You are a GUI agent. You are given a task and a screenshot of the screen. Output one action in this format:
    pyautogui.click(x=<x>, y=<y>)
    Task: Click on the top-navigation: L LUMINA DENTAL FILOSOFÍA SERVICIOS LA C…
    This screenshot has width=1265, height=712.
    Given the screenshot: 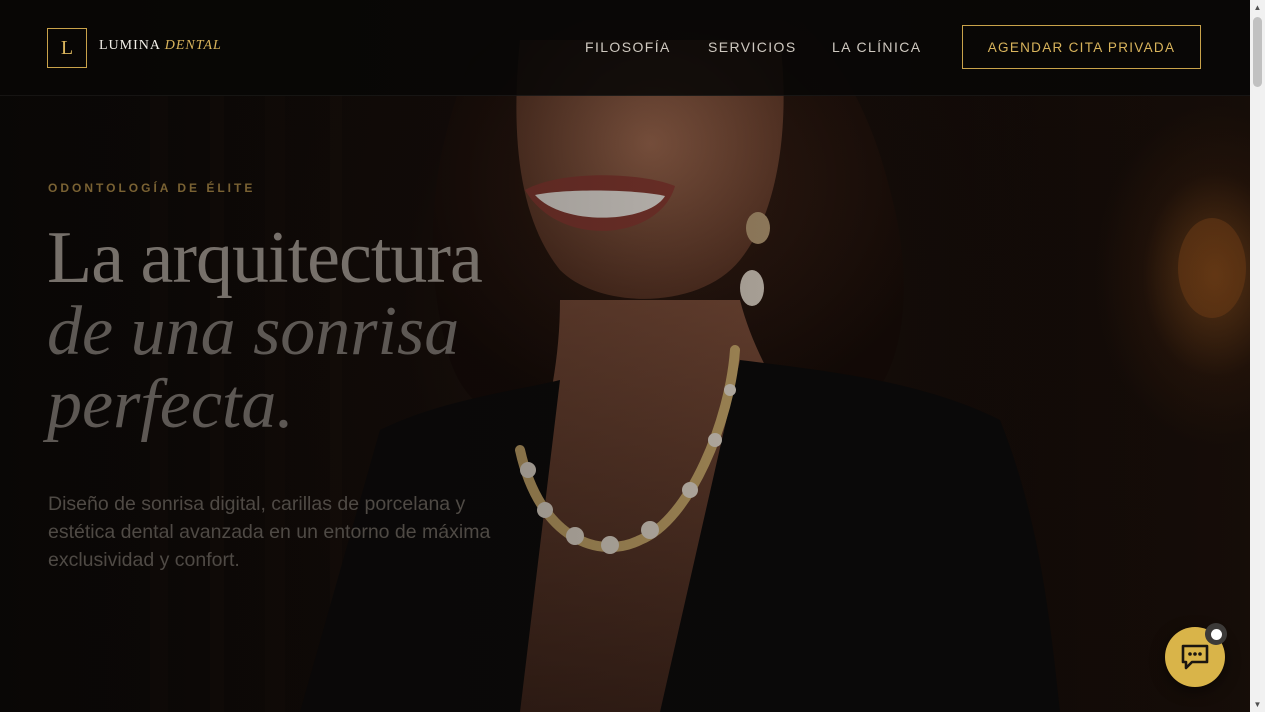 What is the action you would take?
    pyautogui.click(x=625, y=48)
    